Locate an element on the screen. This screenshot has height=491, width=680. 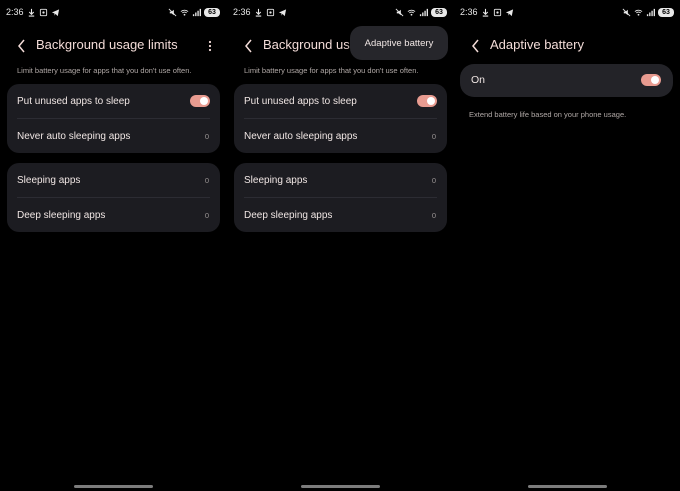
adaptive-battery-toggle is located at coordinates (651, 80).